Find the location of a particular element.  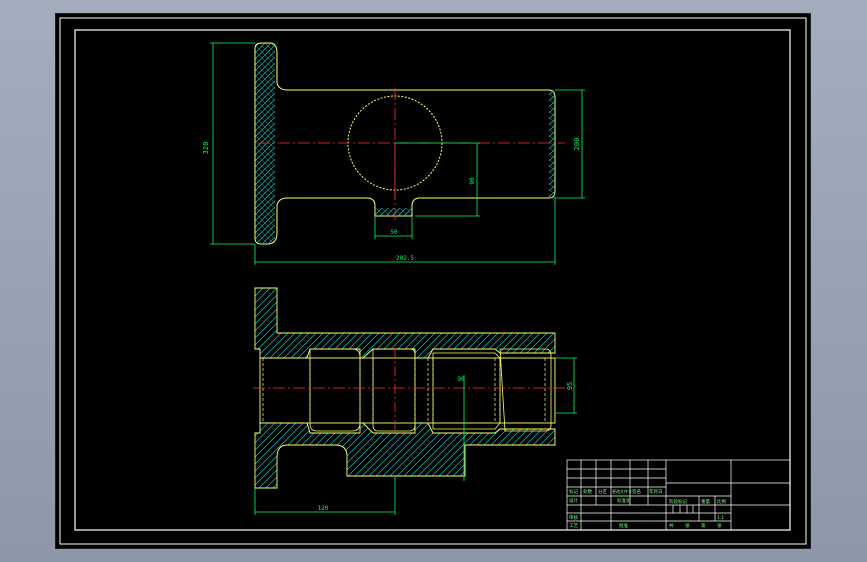

tb-sheet-0: 共 is located at coordinates (671, 525).